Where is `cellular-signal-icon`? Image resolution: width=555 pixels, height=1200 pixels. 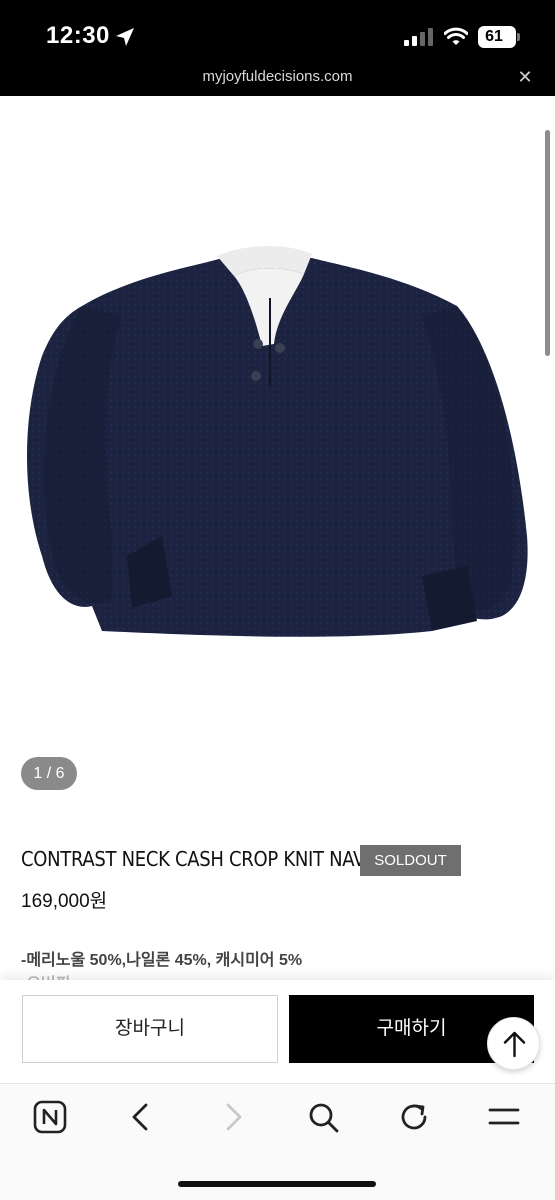
cellular-signal-icon is located at coordinates (418, 37).